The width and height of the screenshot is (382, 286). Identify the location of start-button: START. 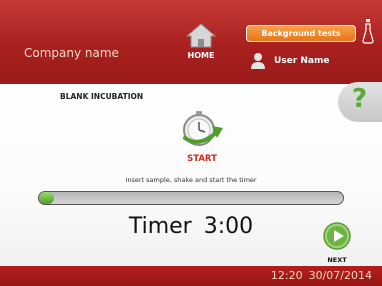
(202, 138).